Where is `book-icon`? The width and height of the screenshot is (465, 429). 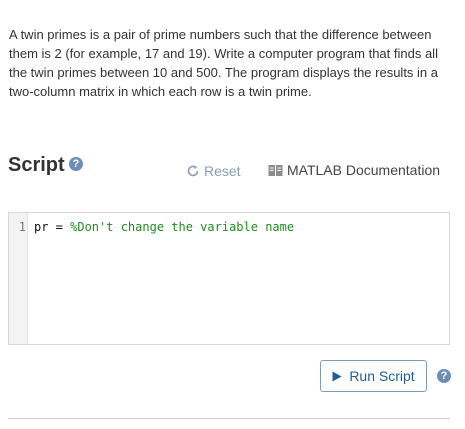
book-icon is located at coordinates (275, 170).